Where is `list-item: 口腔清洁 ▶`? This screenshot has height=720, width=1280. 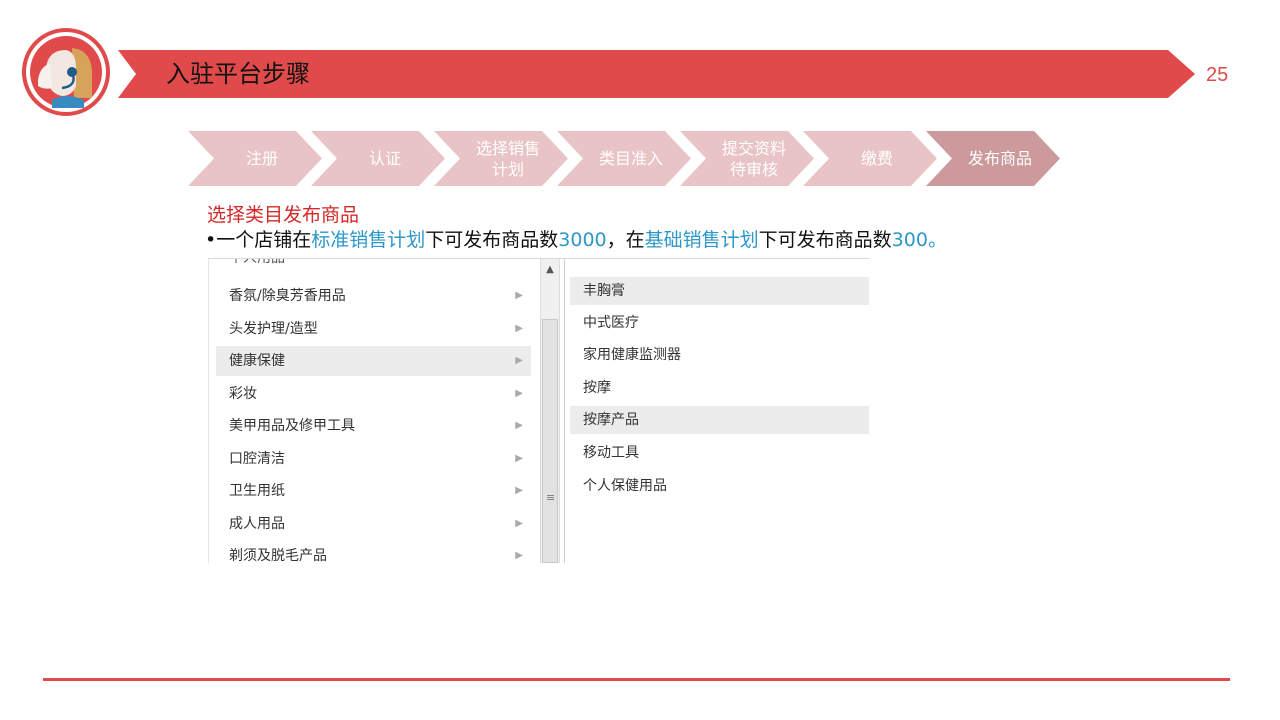
list-item: 口腔清洁 ▶ is located at coordinates (373, 459).